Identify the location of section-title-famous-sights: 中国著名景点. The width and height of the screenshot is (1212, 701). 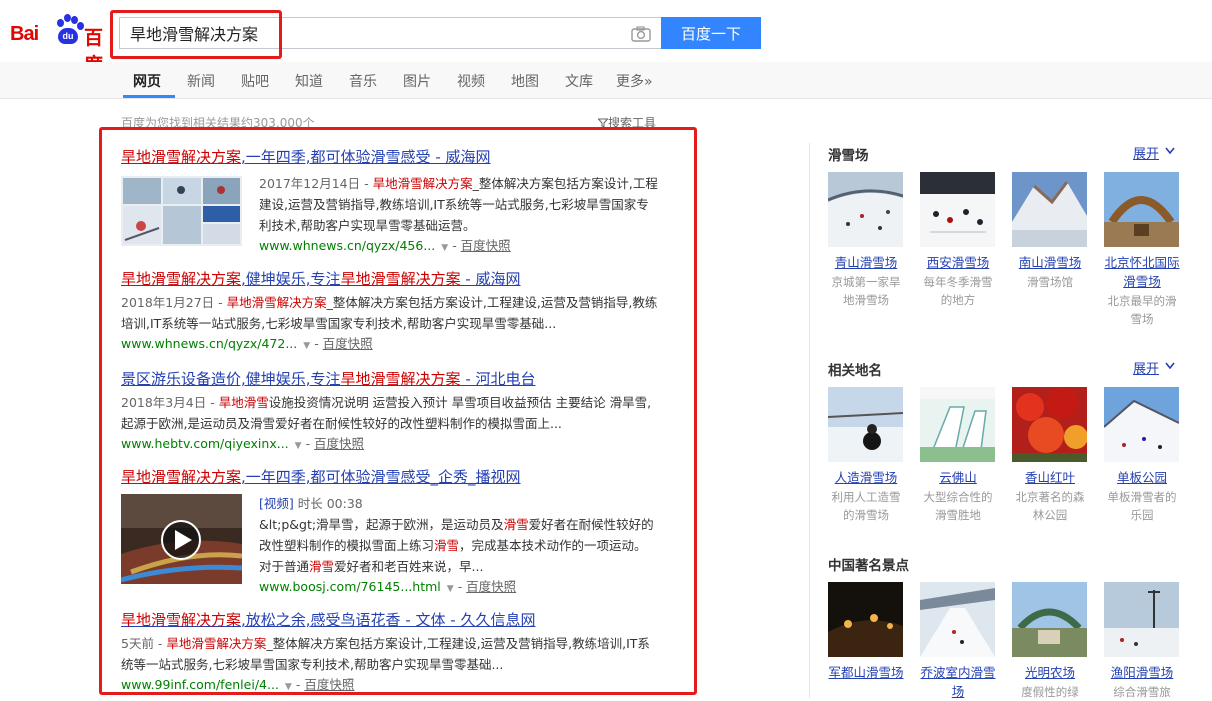
(868, 566).